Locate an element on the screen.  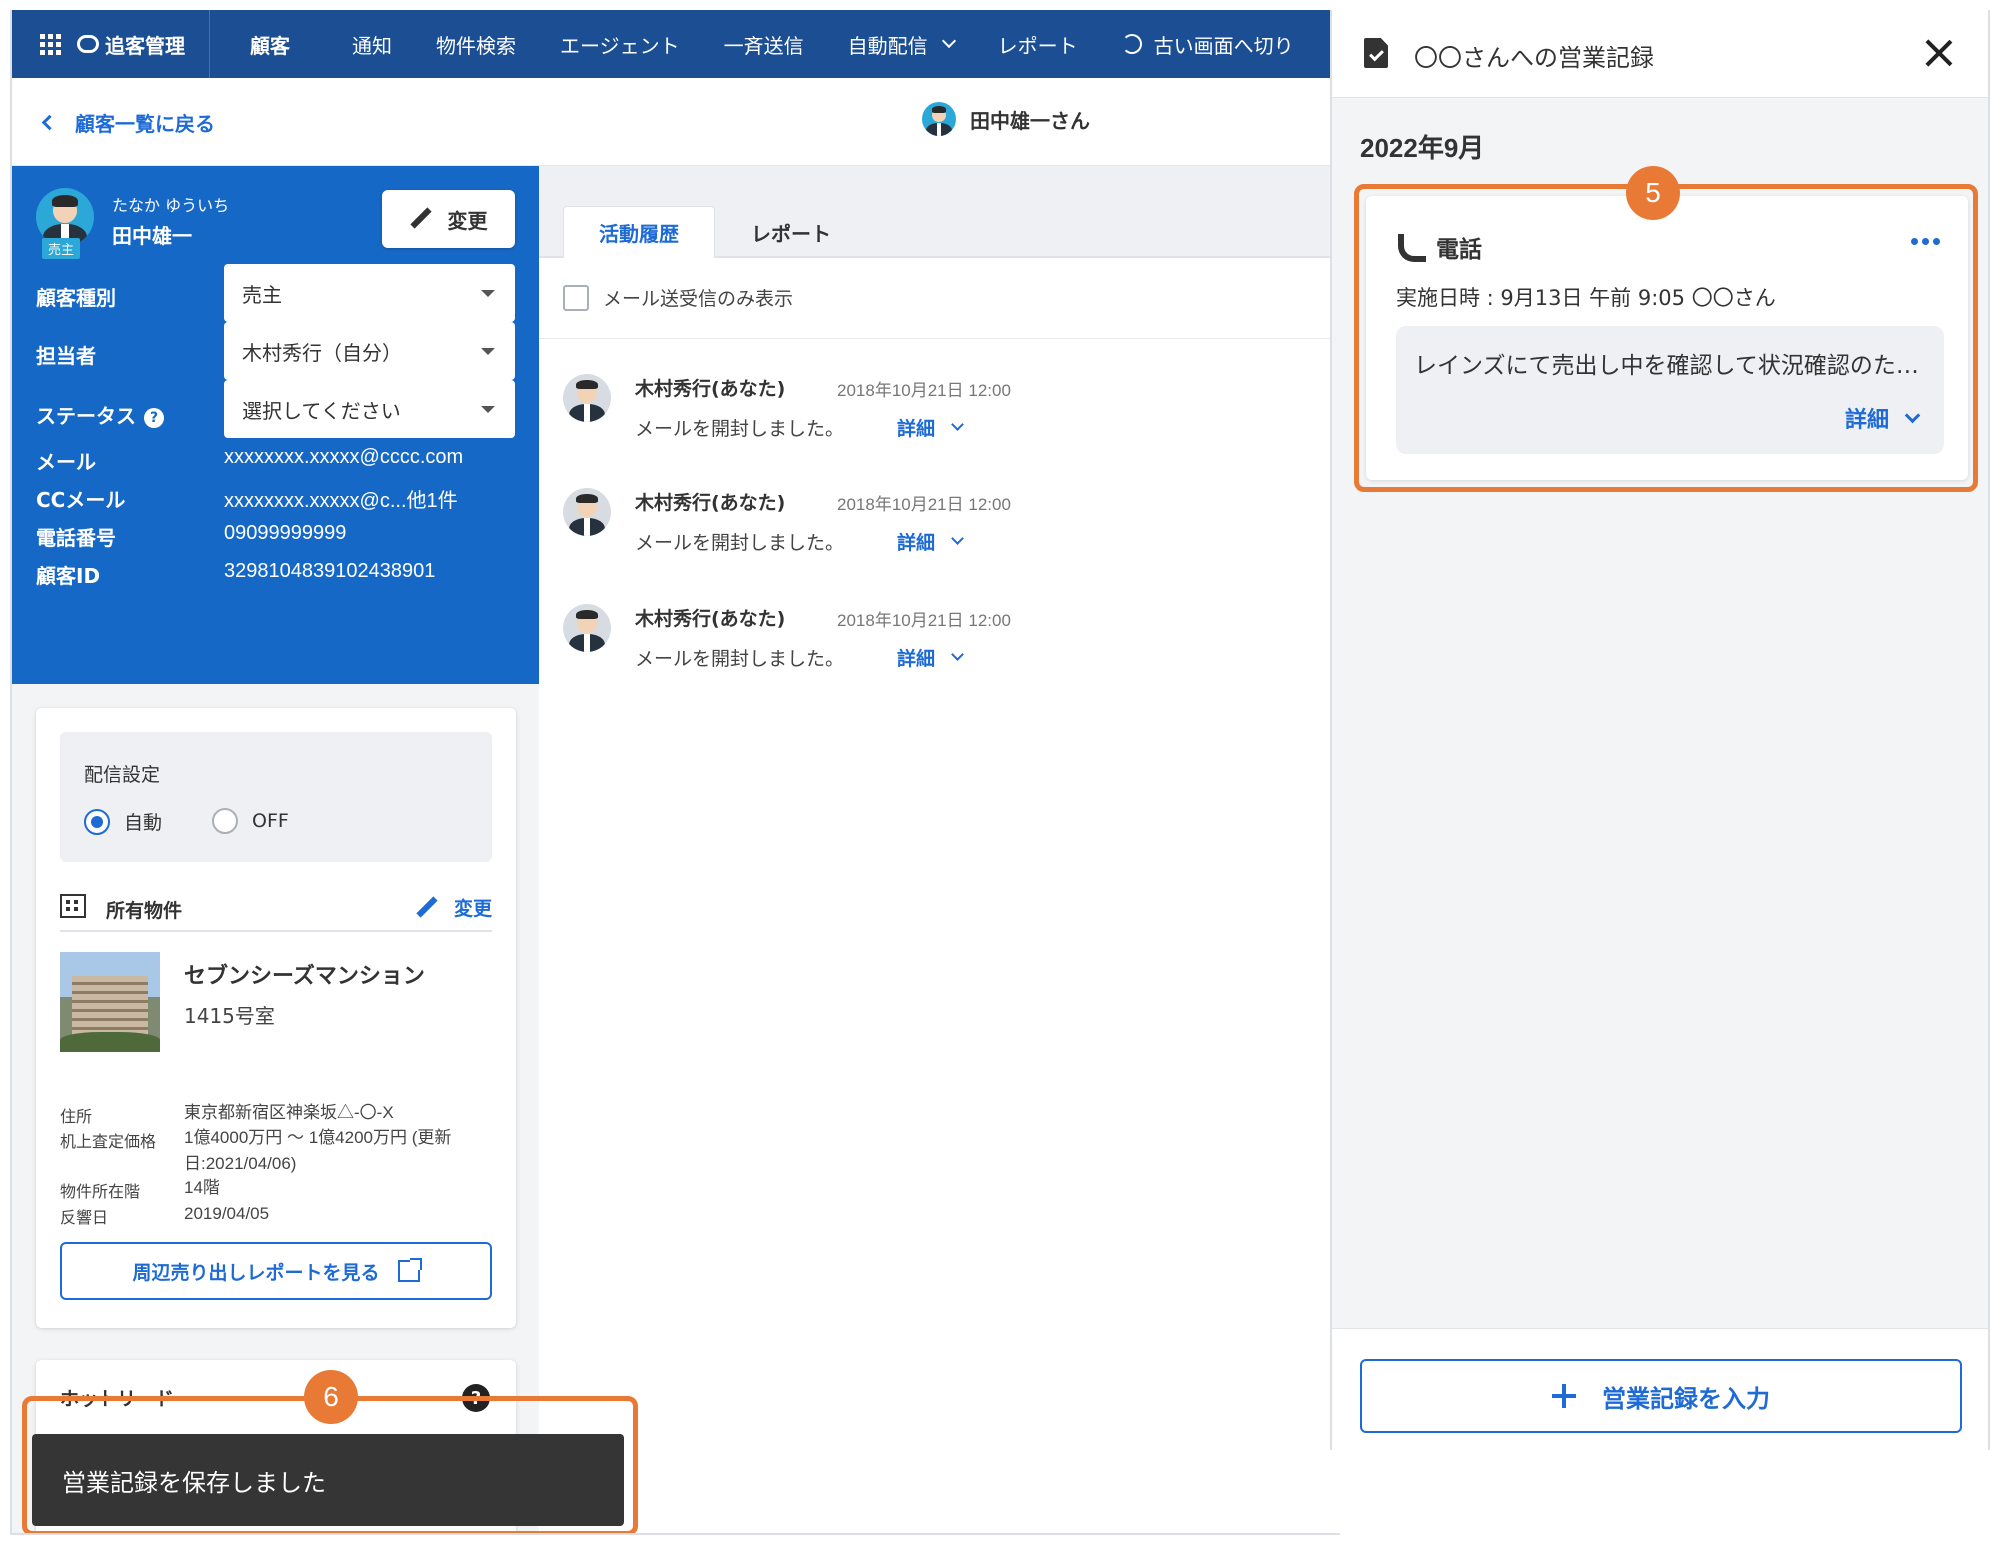
tab-report: レポート is located at coordinates (791, 232).